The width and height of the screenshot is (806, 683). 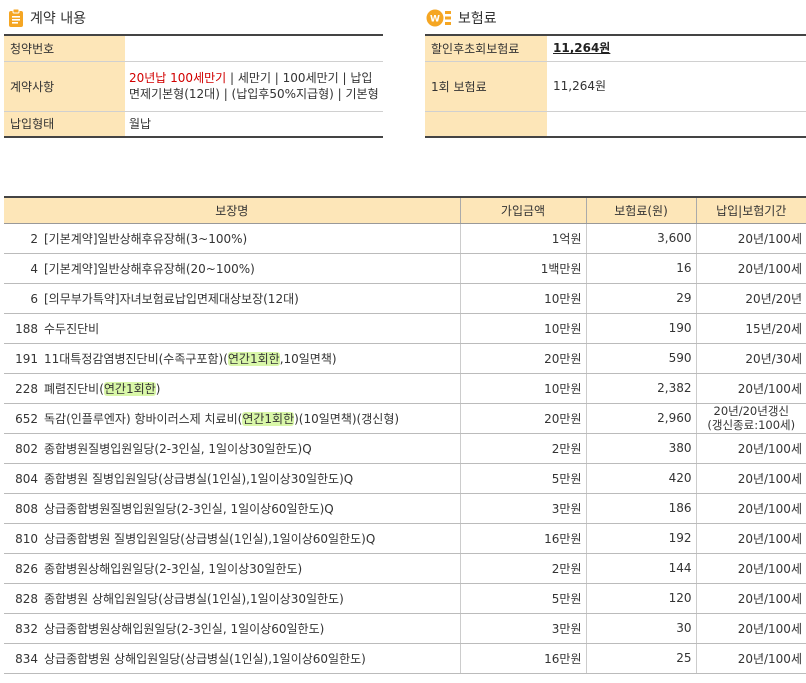 I want to click on coverage-name-cell: 810 상급종합병원 질병입원일당(상급병실(1인실),1일이상60일한도)Q, so click(x=232, y=538).